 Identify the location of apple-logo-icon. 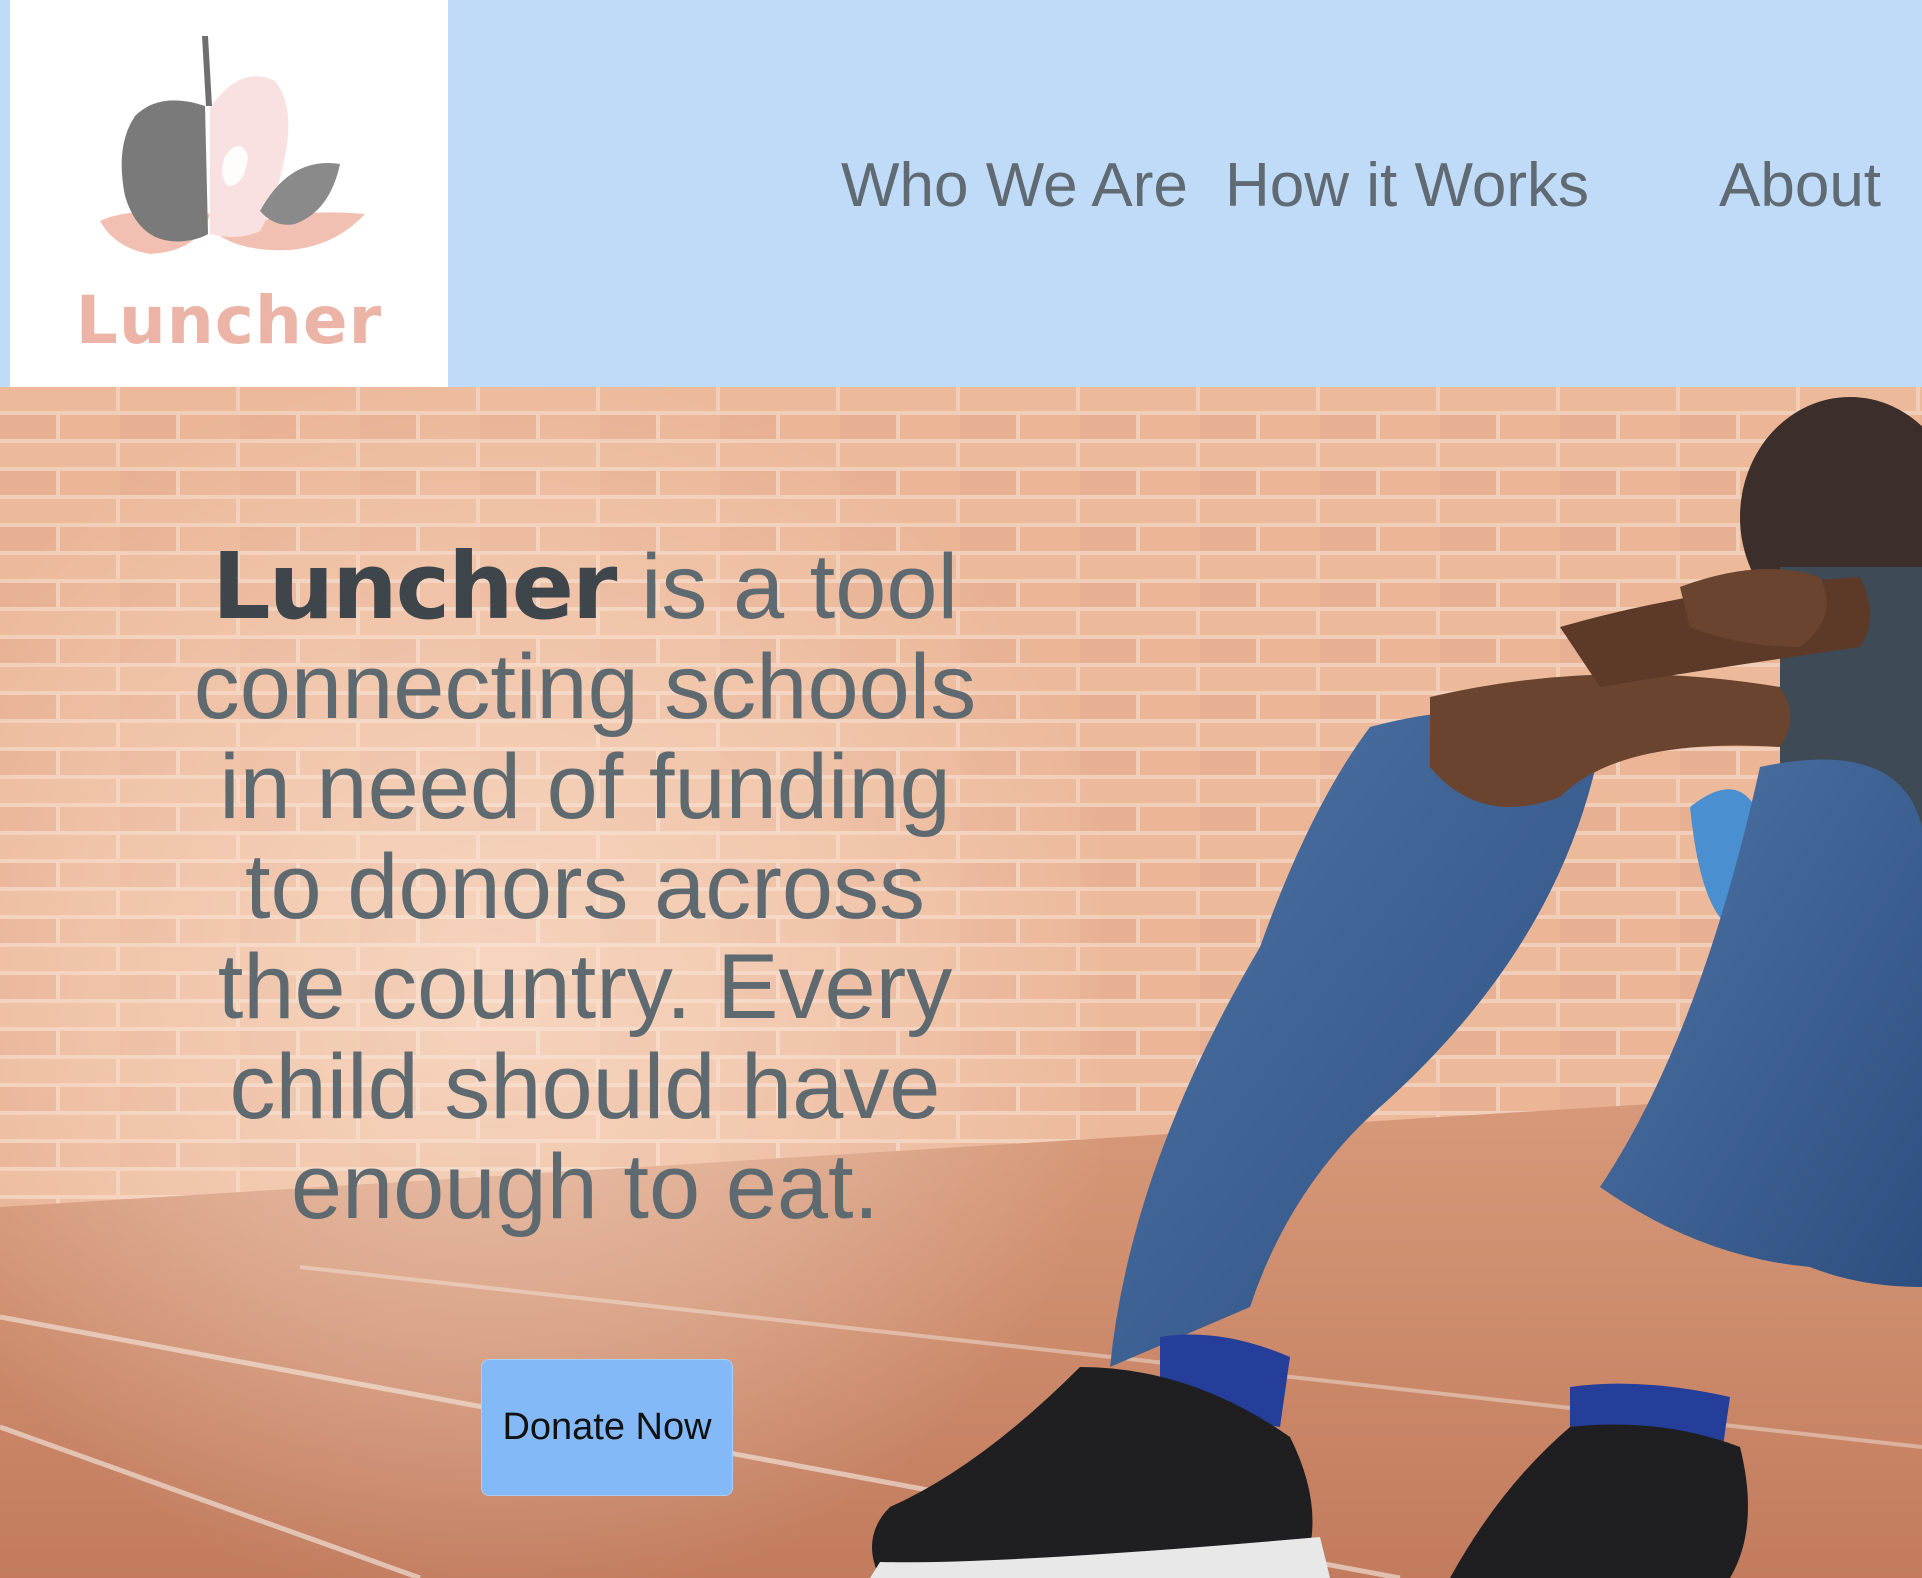
(232, 145).